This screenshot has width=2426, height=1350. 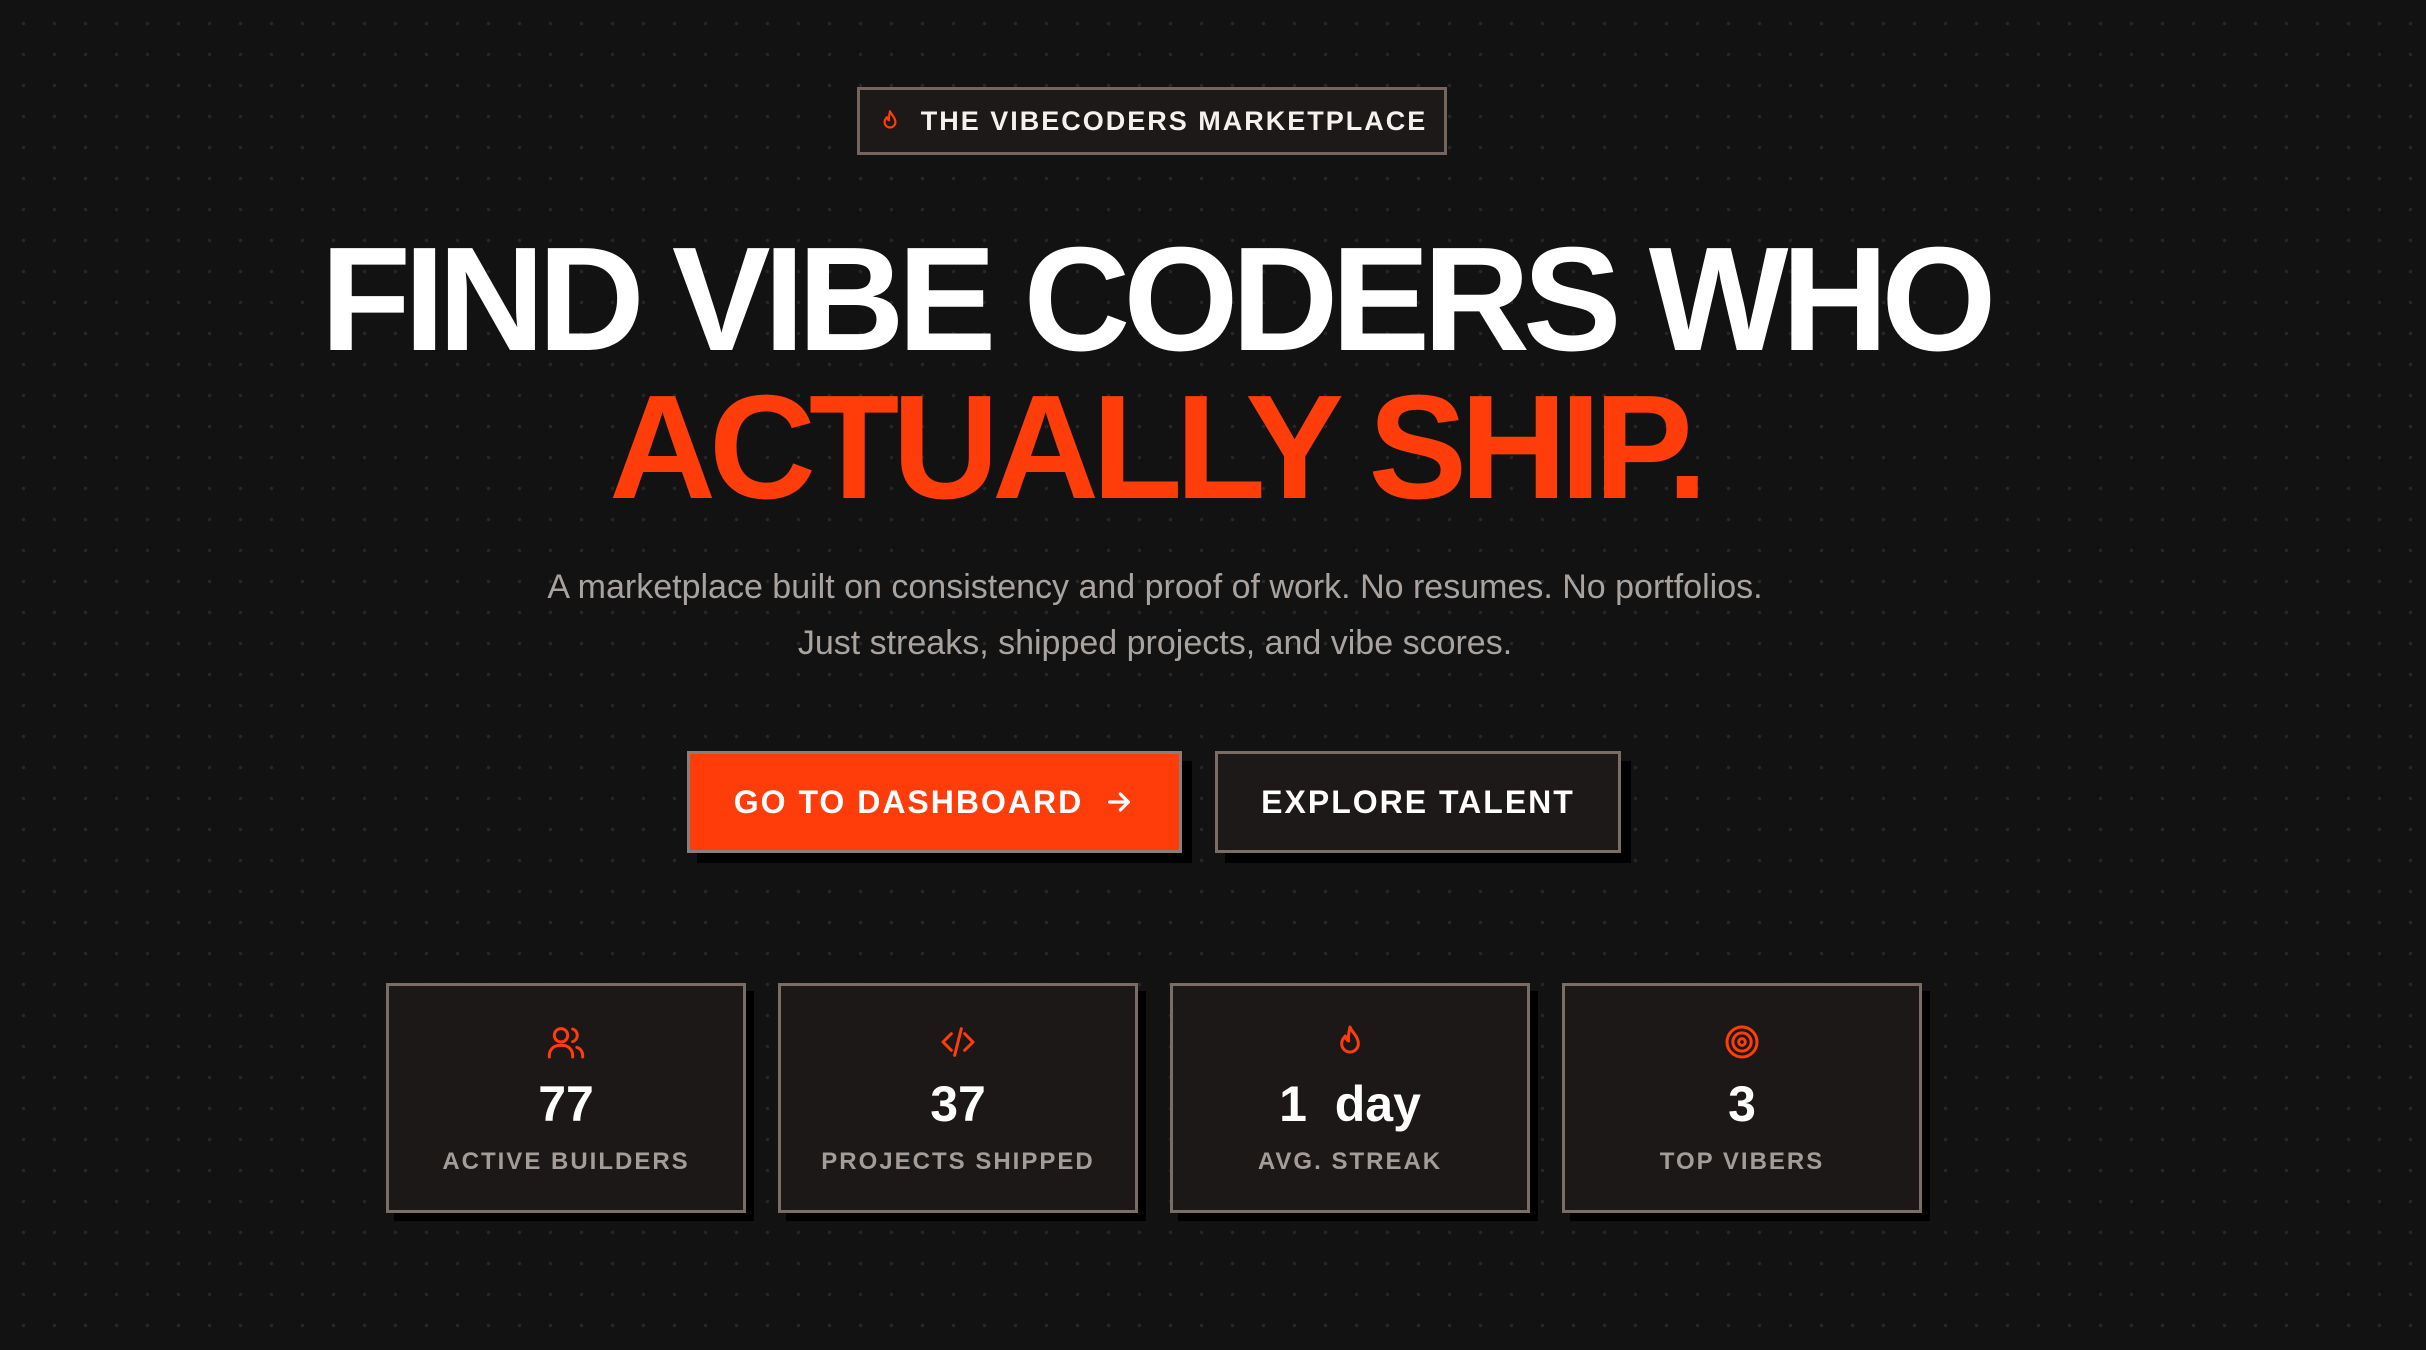 I want to click on marketplace-badge: THE VIBECODERS MARKETPLACE, so click(x=1152, y=121).